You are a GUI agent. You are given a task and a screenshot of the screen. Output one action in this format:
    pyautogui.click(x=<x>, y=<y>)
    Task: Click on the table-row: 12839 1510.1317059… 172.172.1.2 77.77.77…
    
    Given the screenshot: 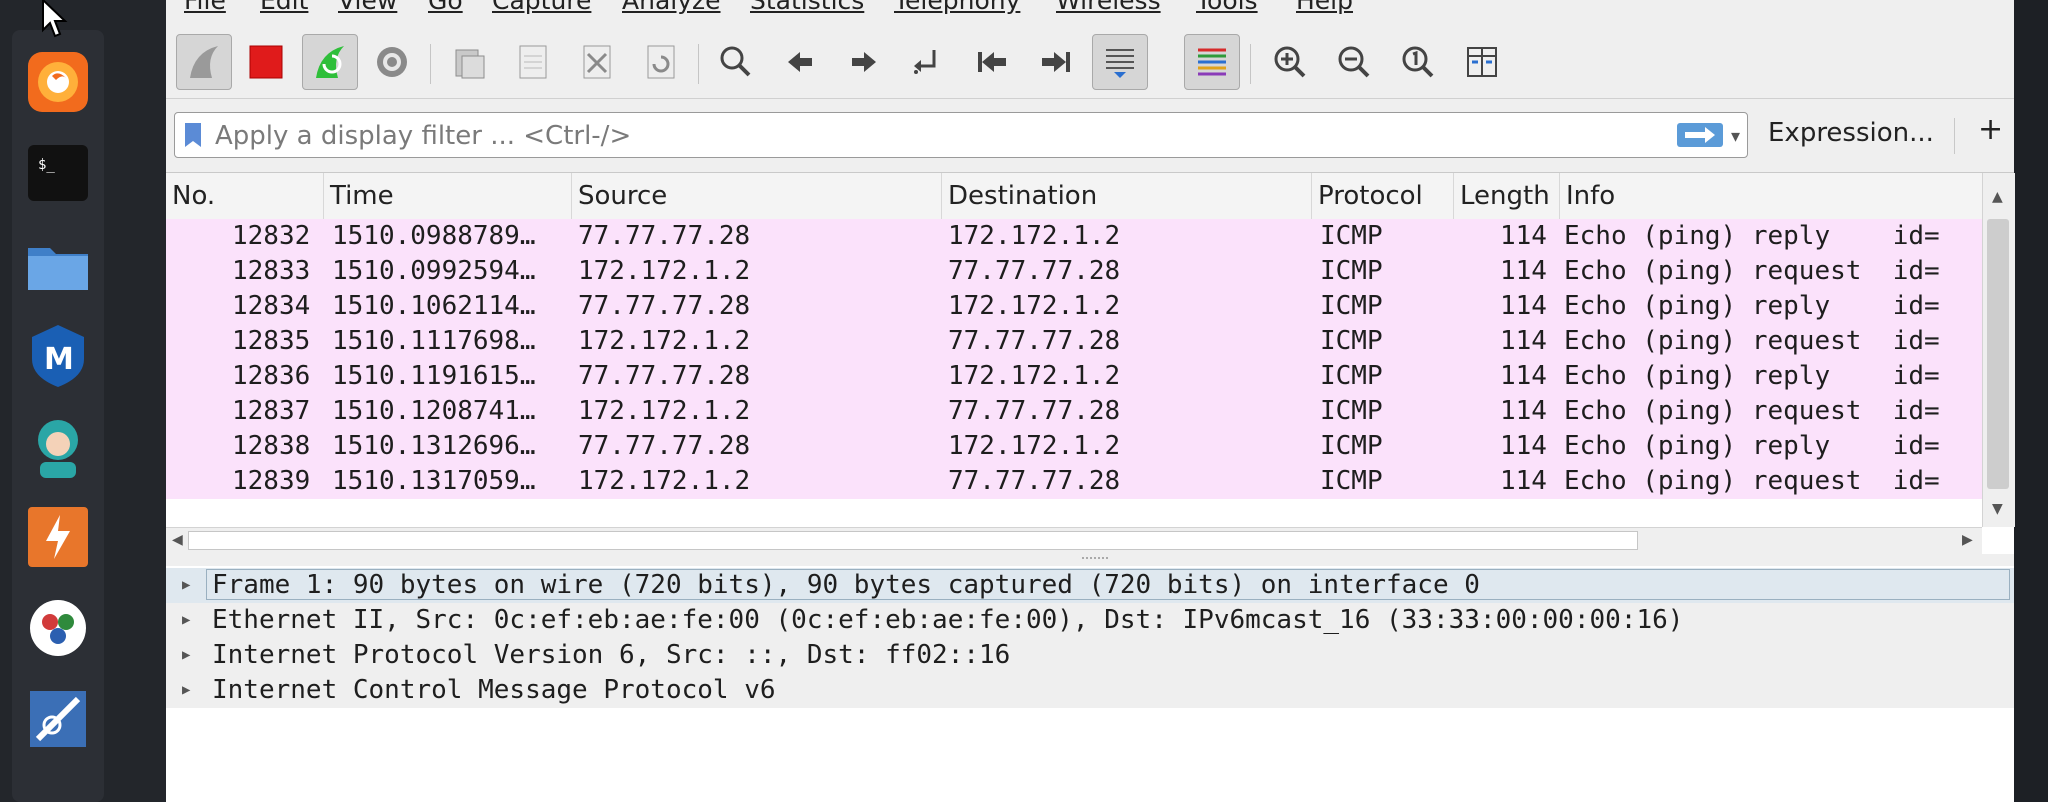 What is the action you would take?
    pyautogui.click(x=1074, y=481)
    